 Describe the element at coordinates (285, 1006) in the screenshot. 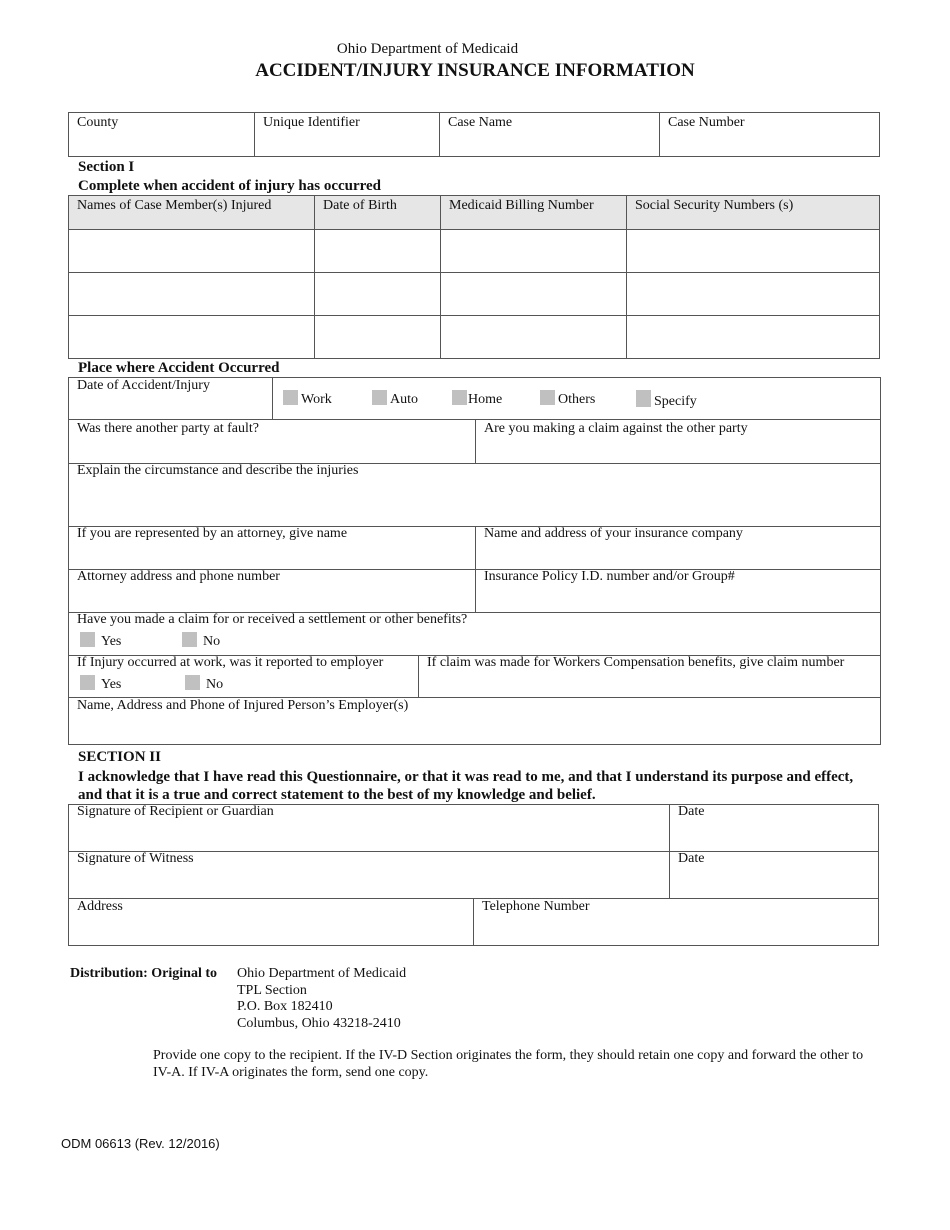

I see `address-line: P.O. Box 182410` at that location.